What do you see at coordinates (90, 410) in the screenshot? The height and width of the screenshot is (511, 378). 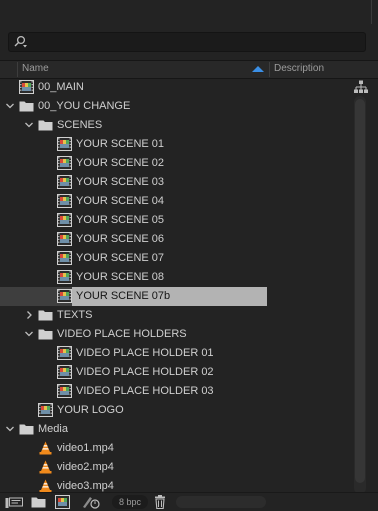 I see `tree-item-label: YOUR LOGO` at bounding box center [90, 410].